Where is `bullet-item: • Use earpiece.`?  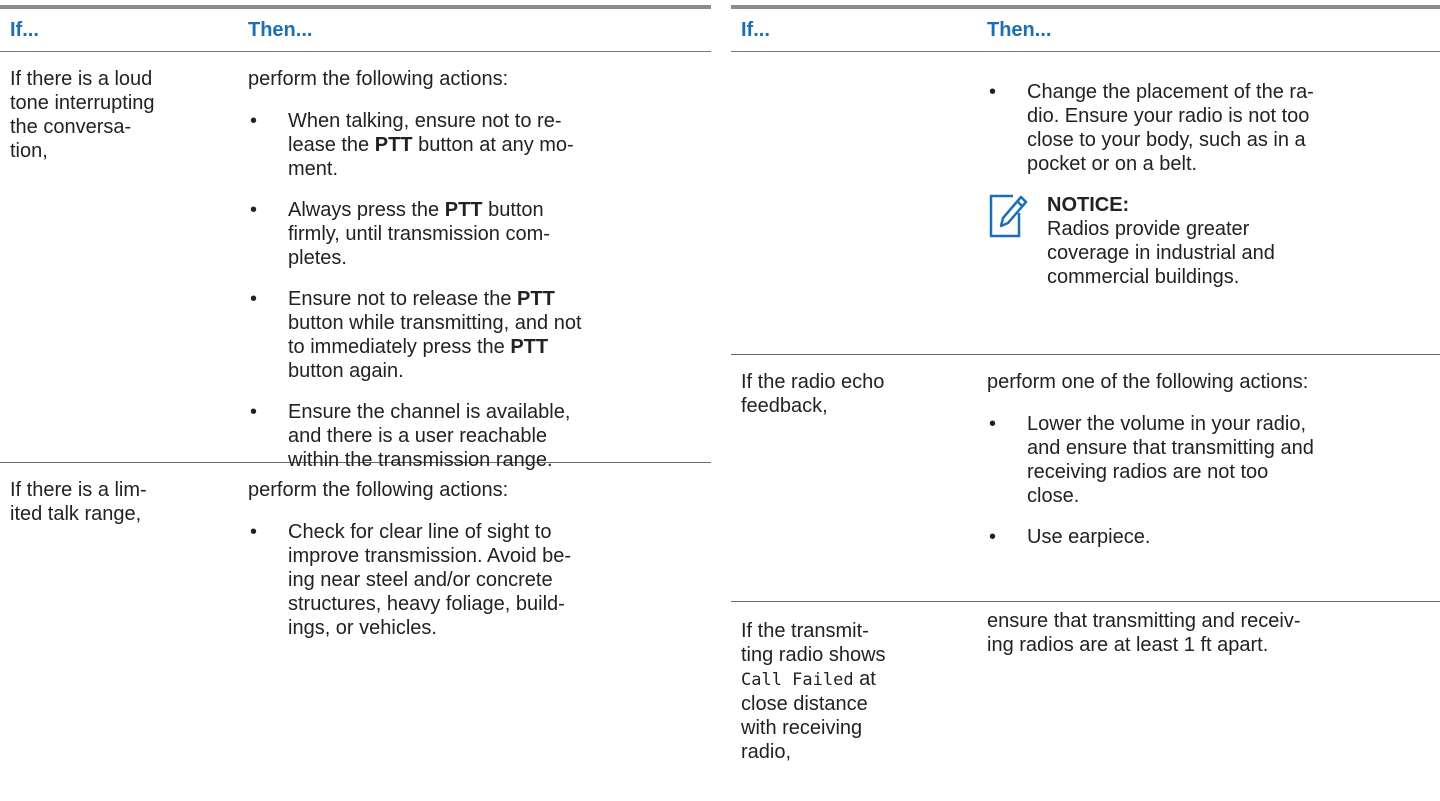
bullet-item: • Use earpiece. is located at coordinates (1070, 537).